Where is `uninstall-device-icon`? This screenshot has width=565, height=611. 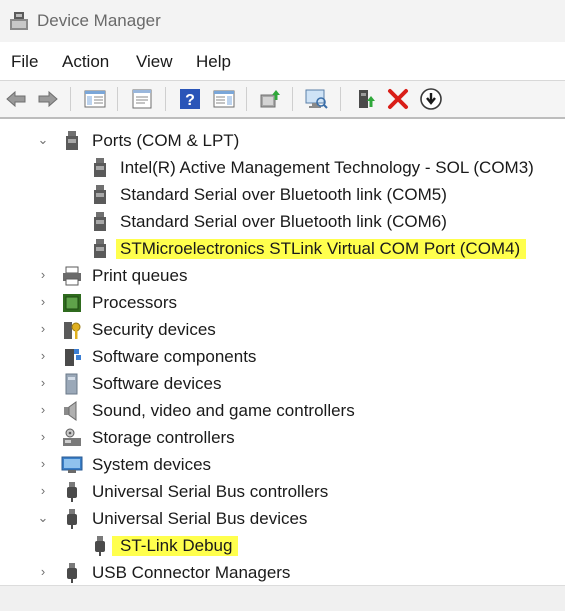 uninstall-device-icon is located at coordinates (398, 99).